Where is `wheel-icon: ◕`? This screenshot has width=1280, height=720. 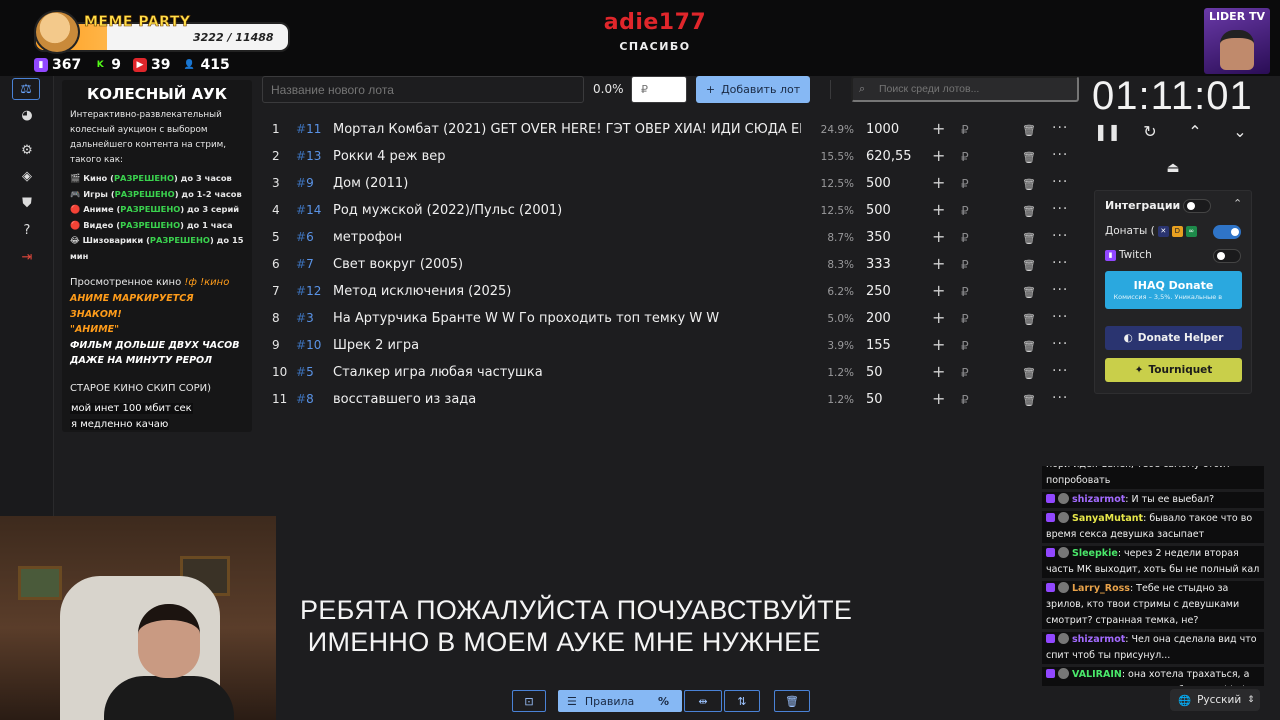
wheel-icon: ◕ is located at coordinates (27, 115).